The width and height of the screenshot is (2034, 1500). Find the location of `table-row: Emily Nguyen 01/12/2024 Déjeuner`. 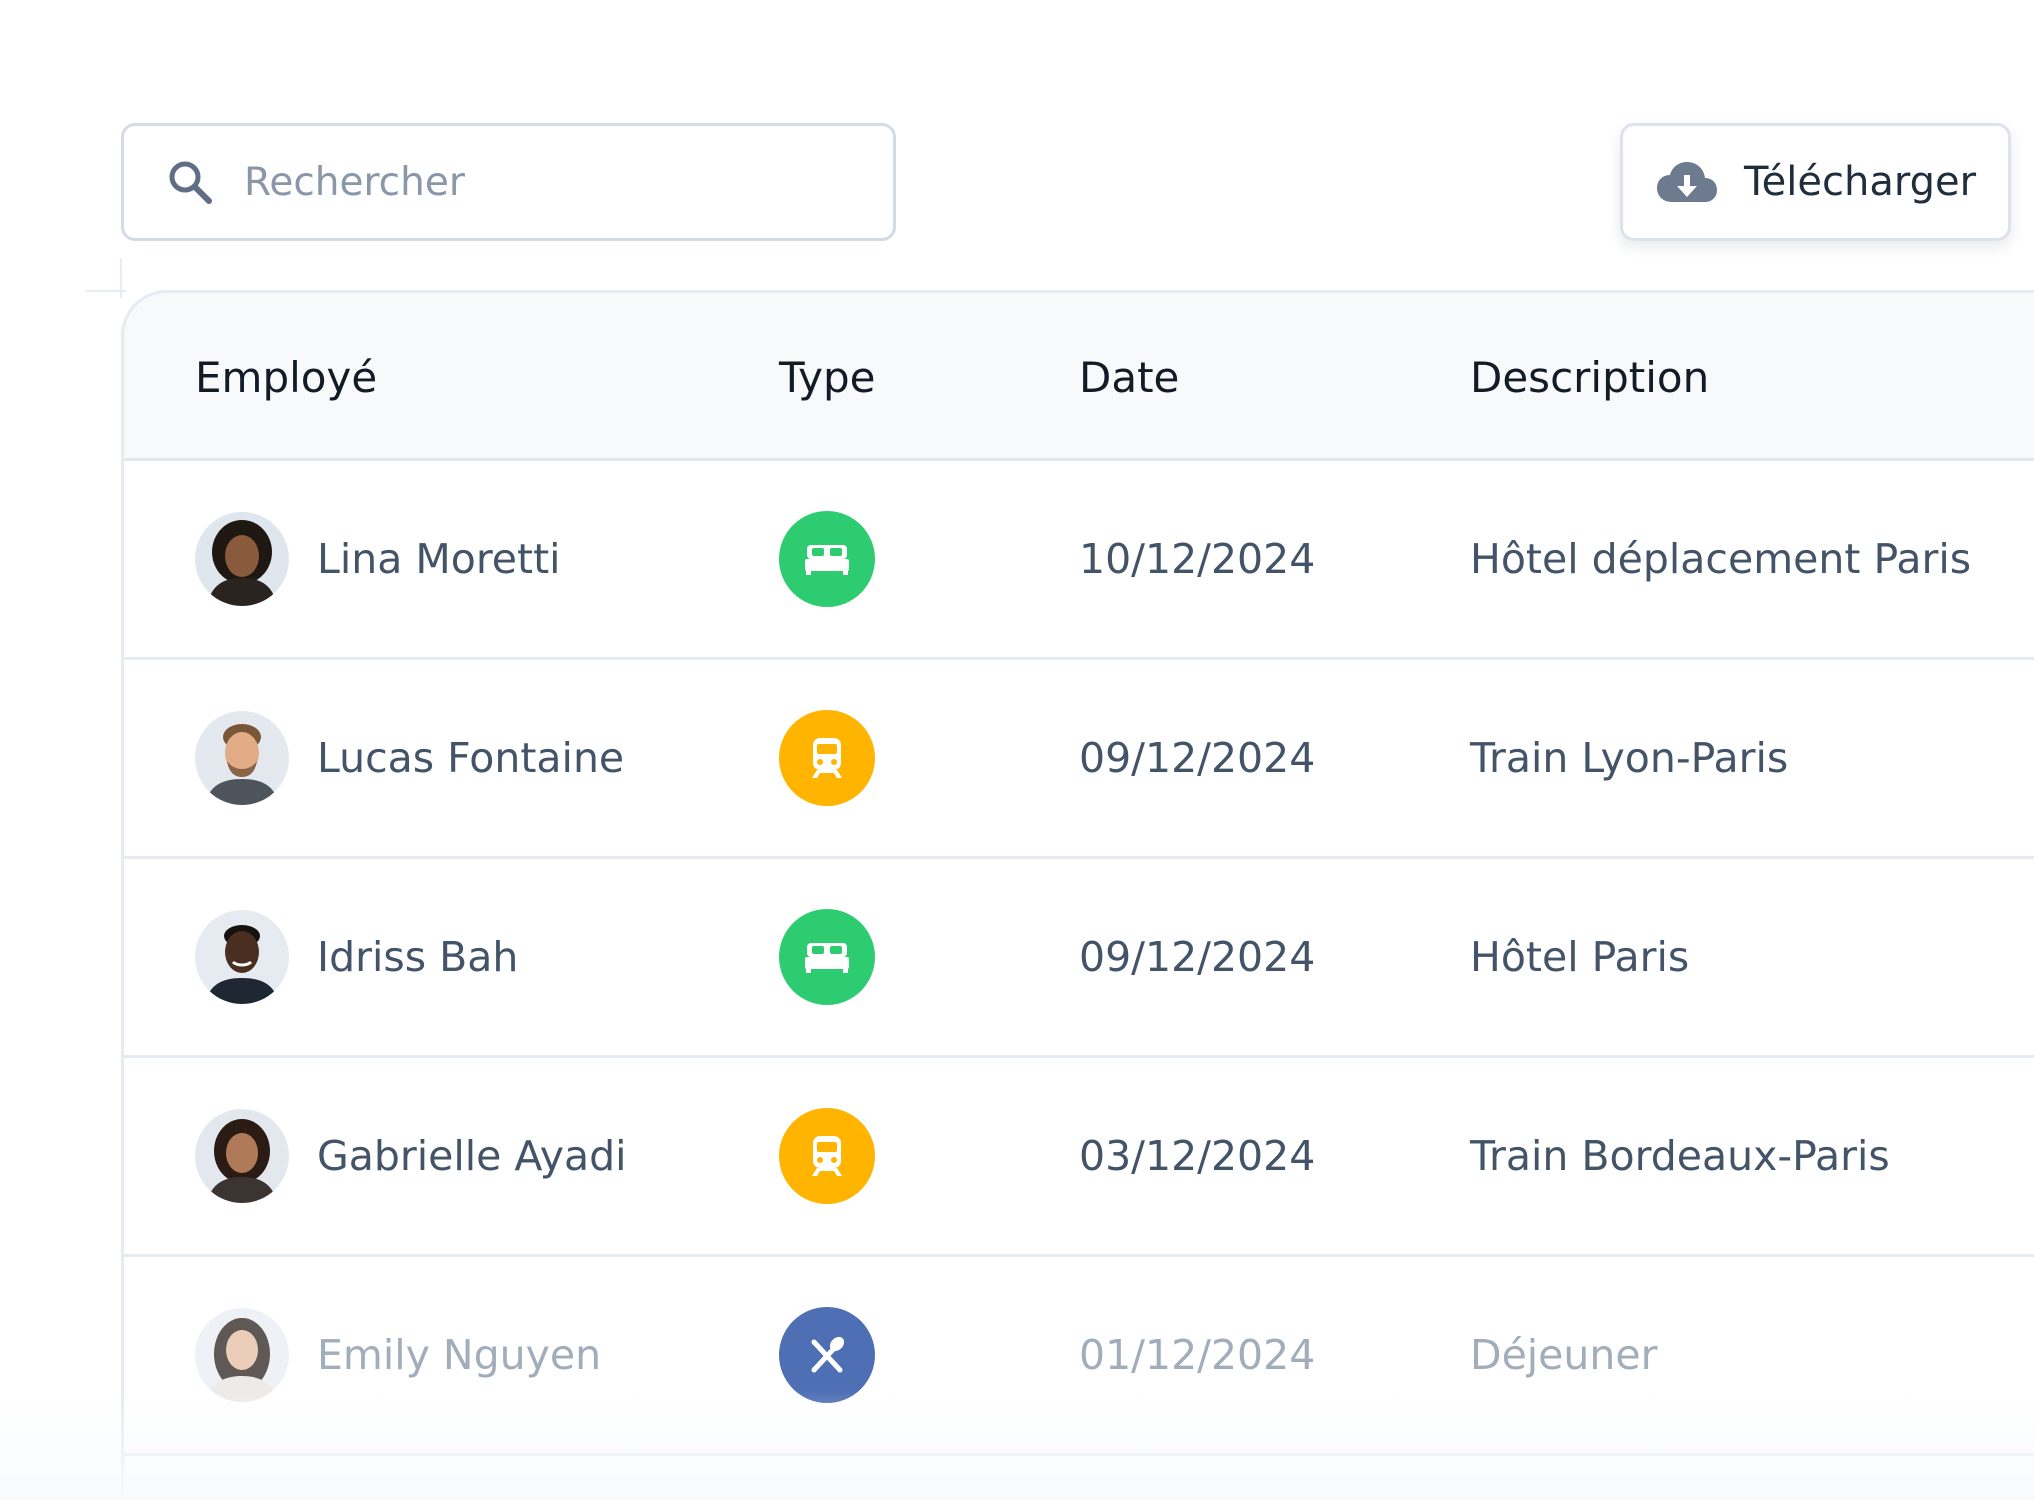

table-row: Emily Nguyen 01/12/2024 Déjeuner is located at coordinates (1079, 1356).